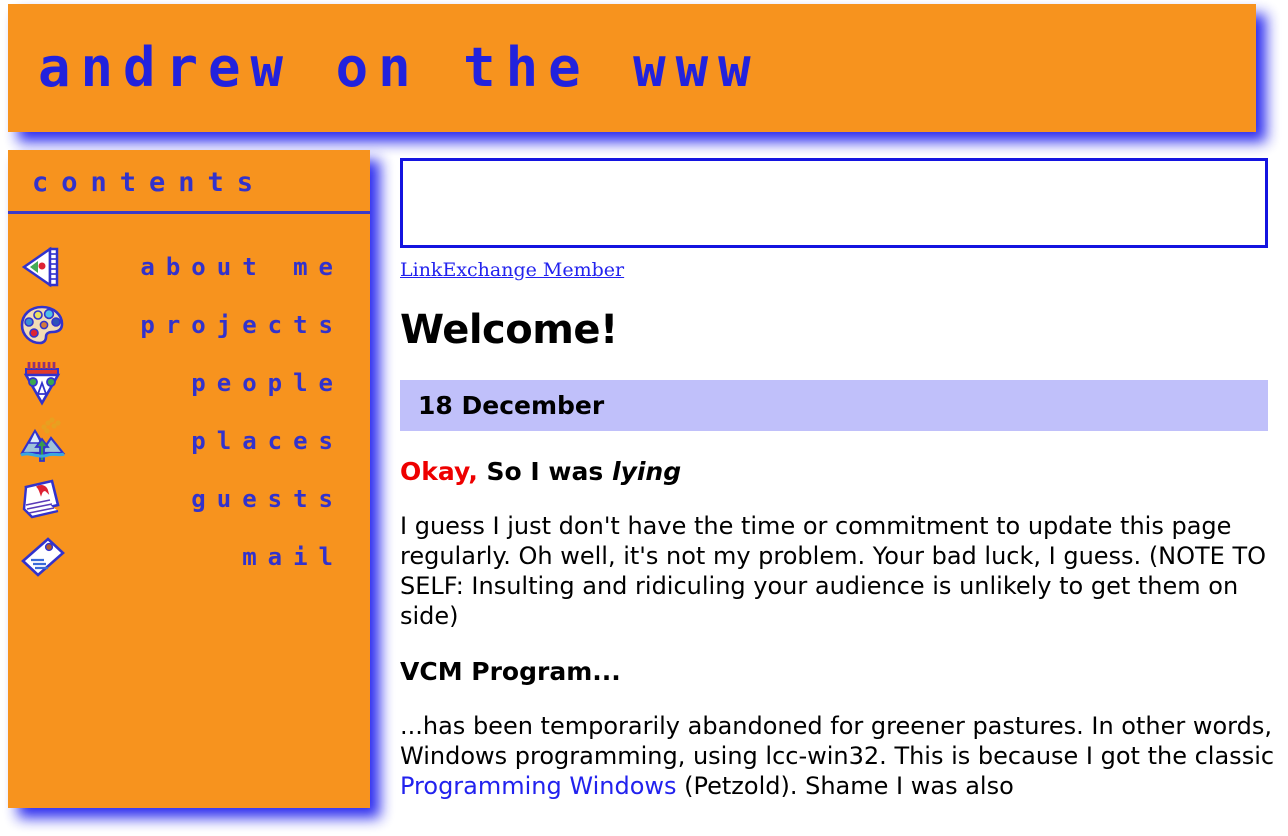 The height and width of the screenshot is (836, 1288). What do you see at coordinates (538, 786) in the screenshot?
I see `programming-windows-link: Programming Windows` at bounding box center [538, 786].